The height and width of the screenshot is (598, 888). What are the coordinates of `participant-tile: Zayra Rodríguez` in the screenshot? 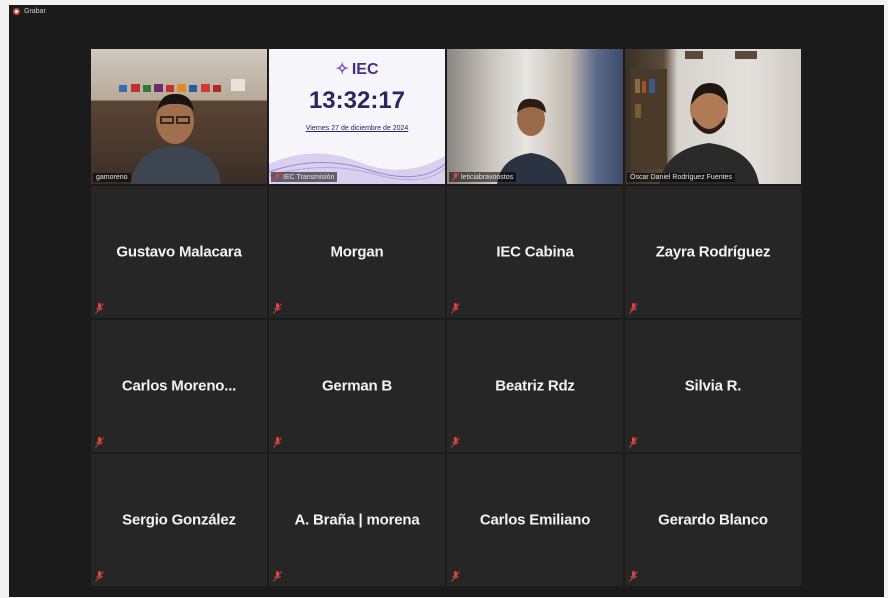 It's located at (713, 252).